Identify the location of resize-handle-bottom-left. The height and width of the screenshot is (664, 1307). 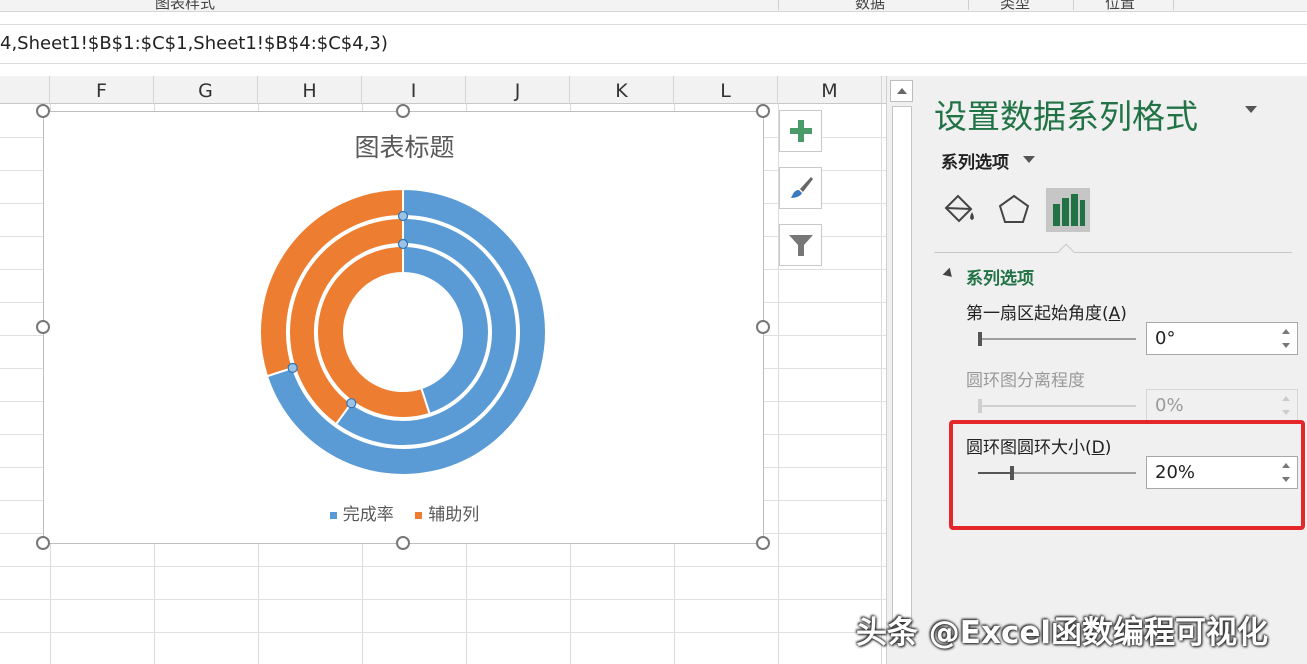
(43, 543).